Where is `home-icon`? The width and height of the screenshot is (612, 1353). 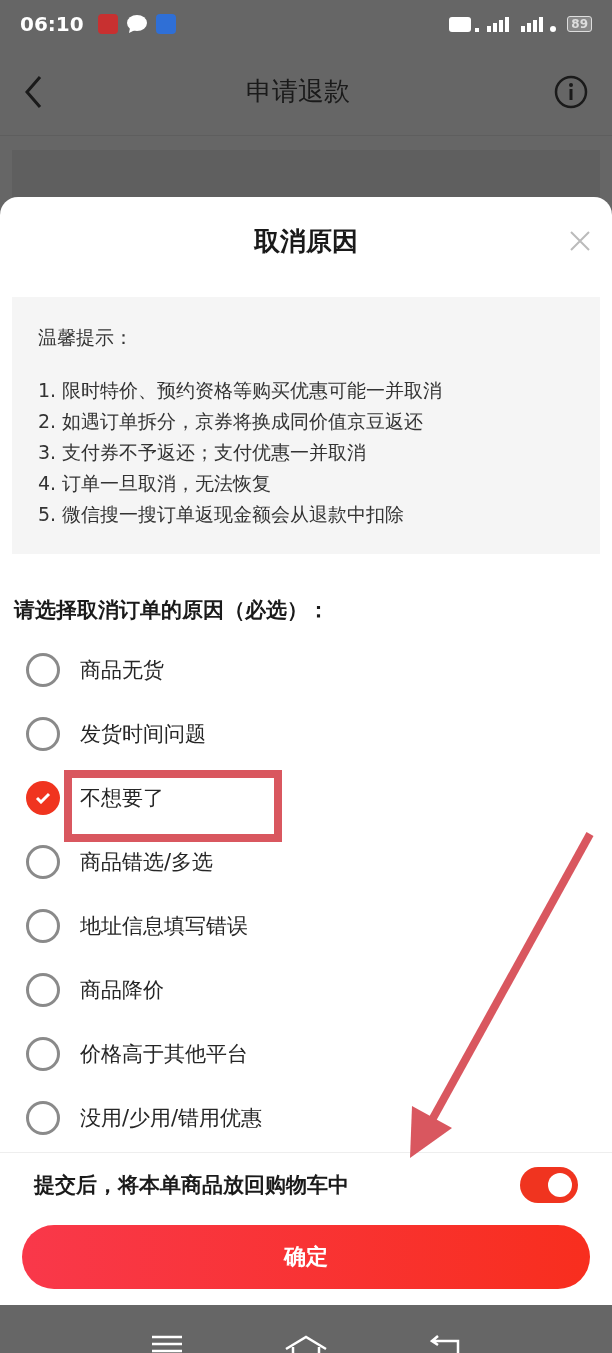 home-icon is located at coordinates (306, 1344).